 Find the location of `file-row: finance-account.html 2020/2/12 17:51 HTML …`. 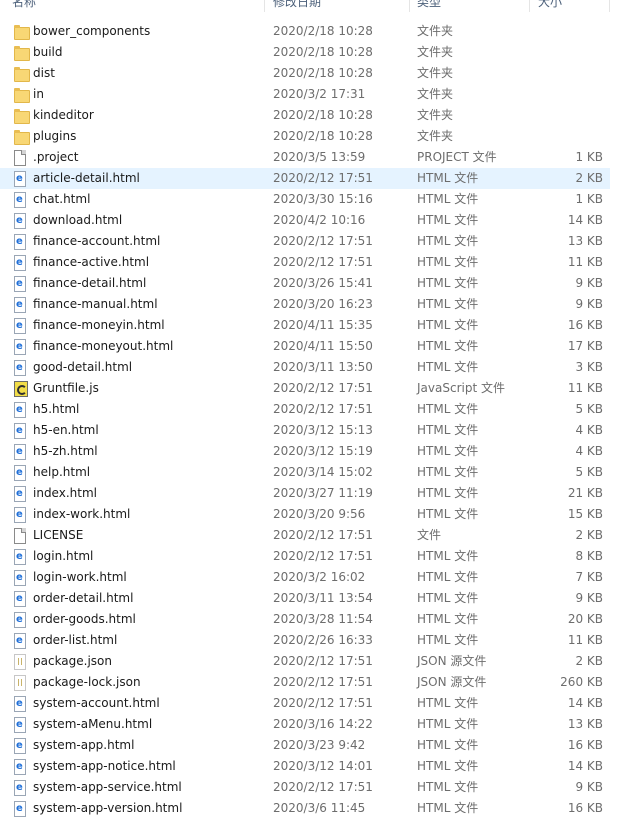

file-row: finance-account.html 2020/2/12 17:51 HTML … is located at coordinates (305, 241).